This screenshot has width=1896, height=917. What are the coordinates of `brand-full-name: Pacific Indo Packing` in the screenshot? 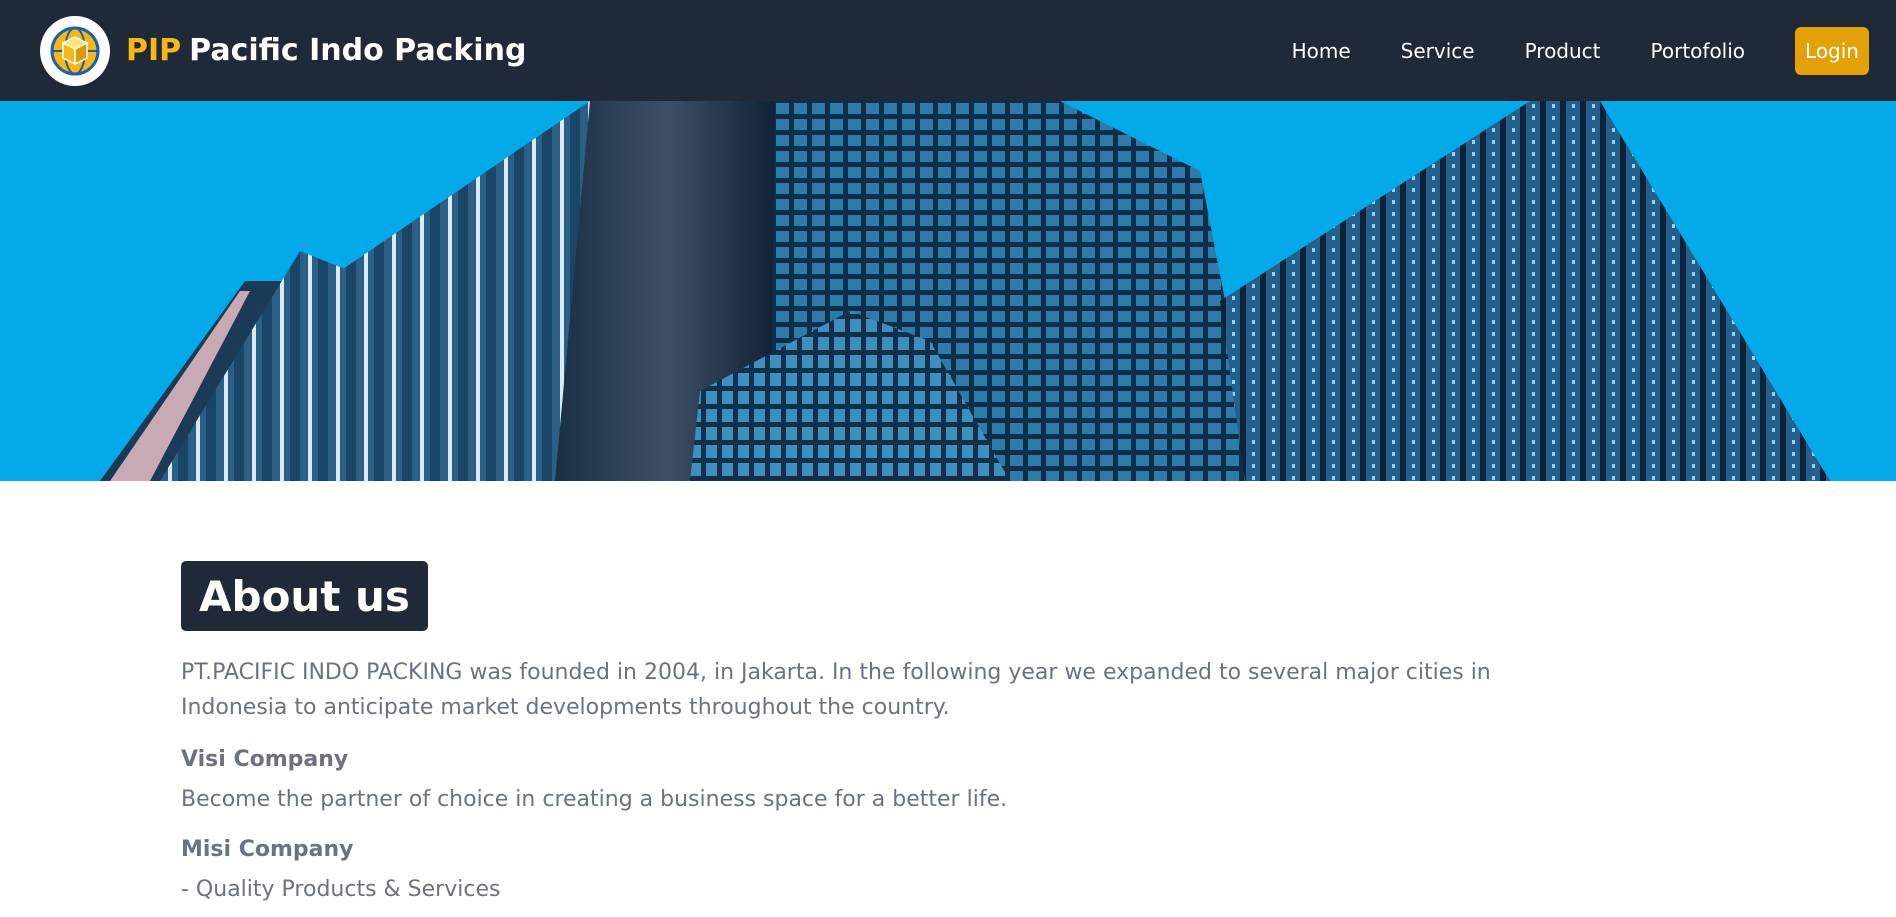 It's located at (358, 50).